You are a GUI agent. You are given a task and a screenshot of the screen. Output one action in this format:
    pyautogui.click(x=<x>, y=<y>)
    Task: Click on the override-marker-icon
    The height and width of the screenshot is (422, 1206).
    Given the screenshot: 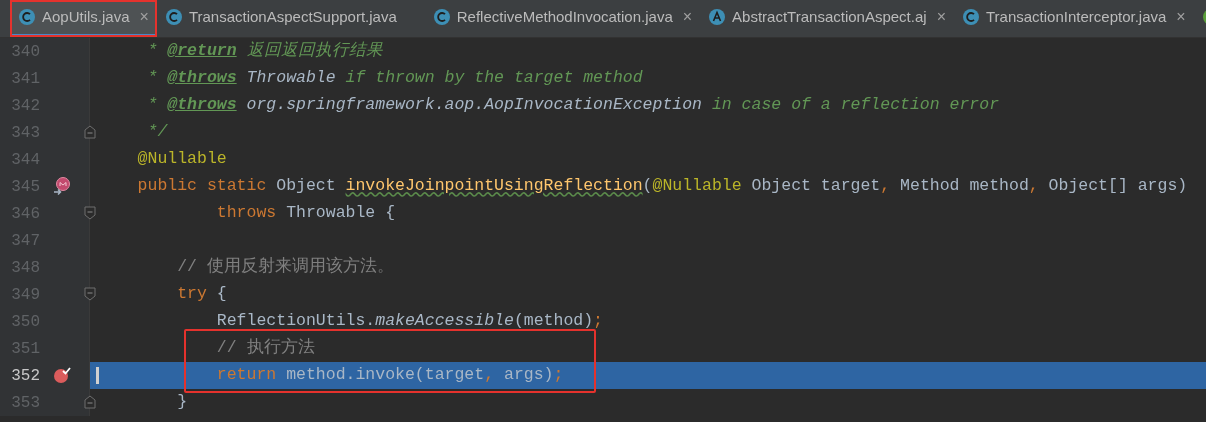 What is the action you would take?
    pyautogui.click(x=62, y=186)
    